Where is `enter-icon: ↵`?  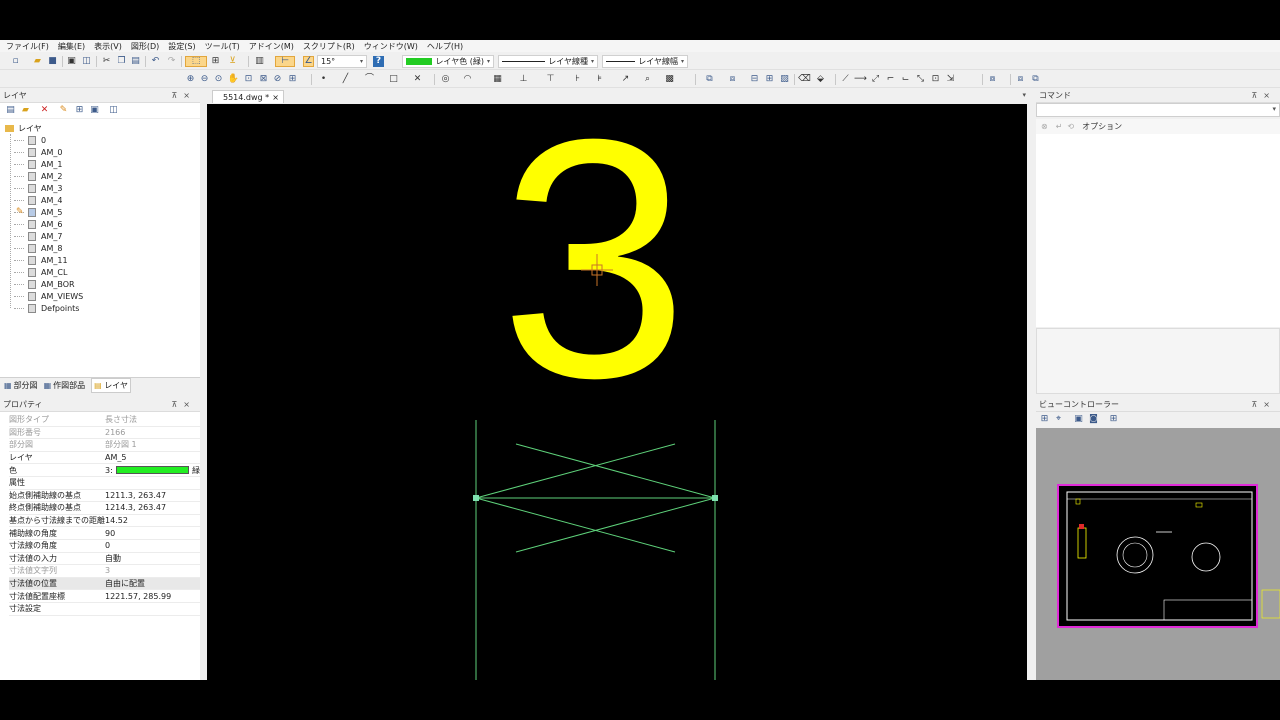
enter-icon: ↵ is located at coordinates (1059, 126).